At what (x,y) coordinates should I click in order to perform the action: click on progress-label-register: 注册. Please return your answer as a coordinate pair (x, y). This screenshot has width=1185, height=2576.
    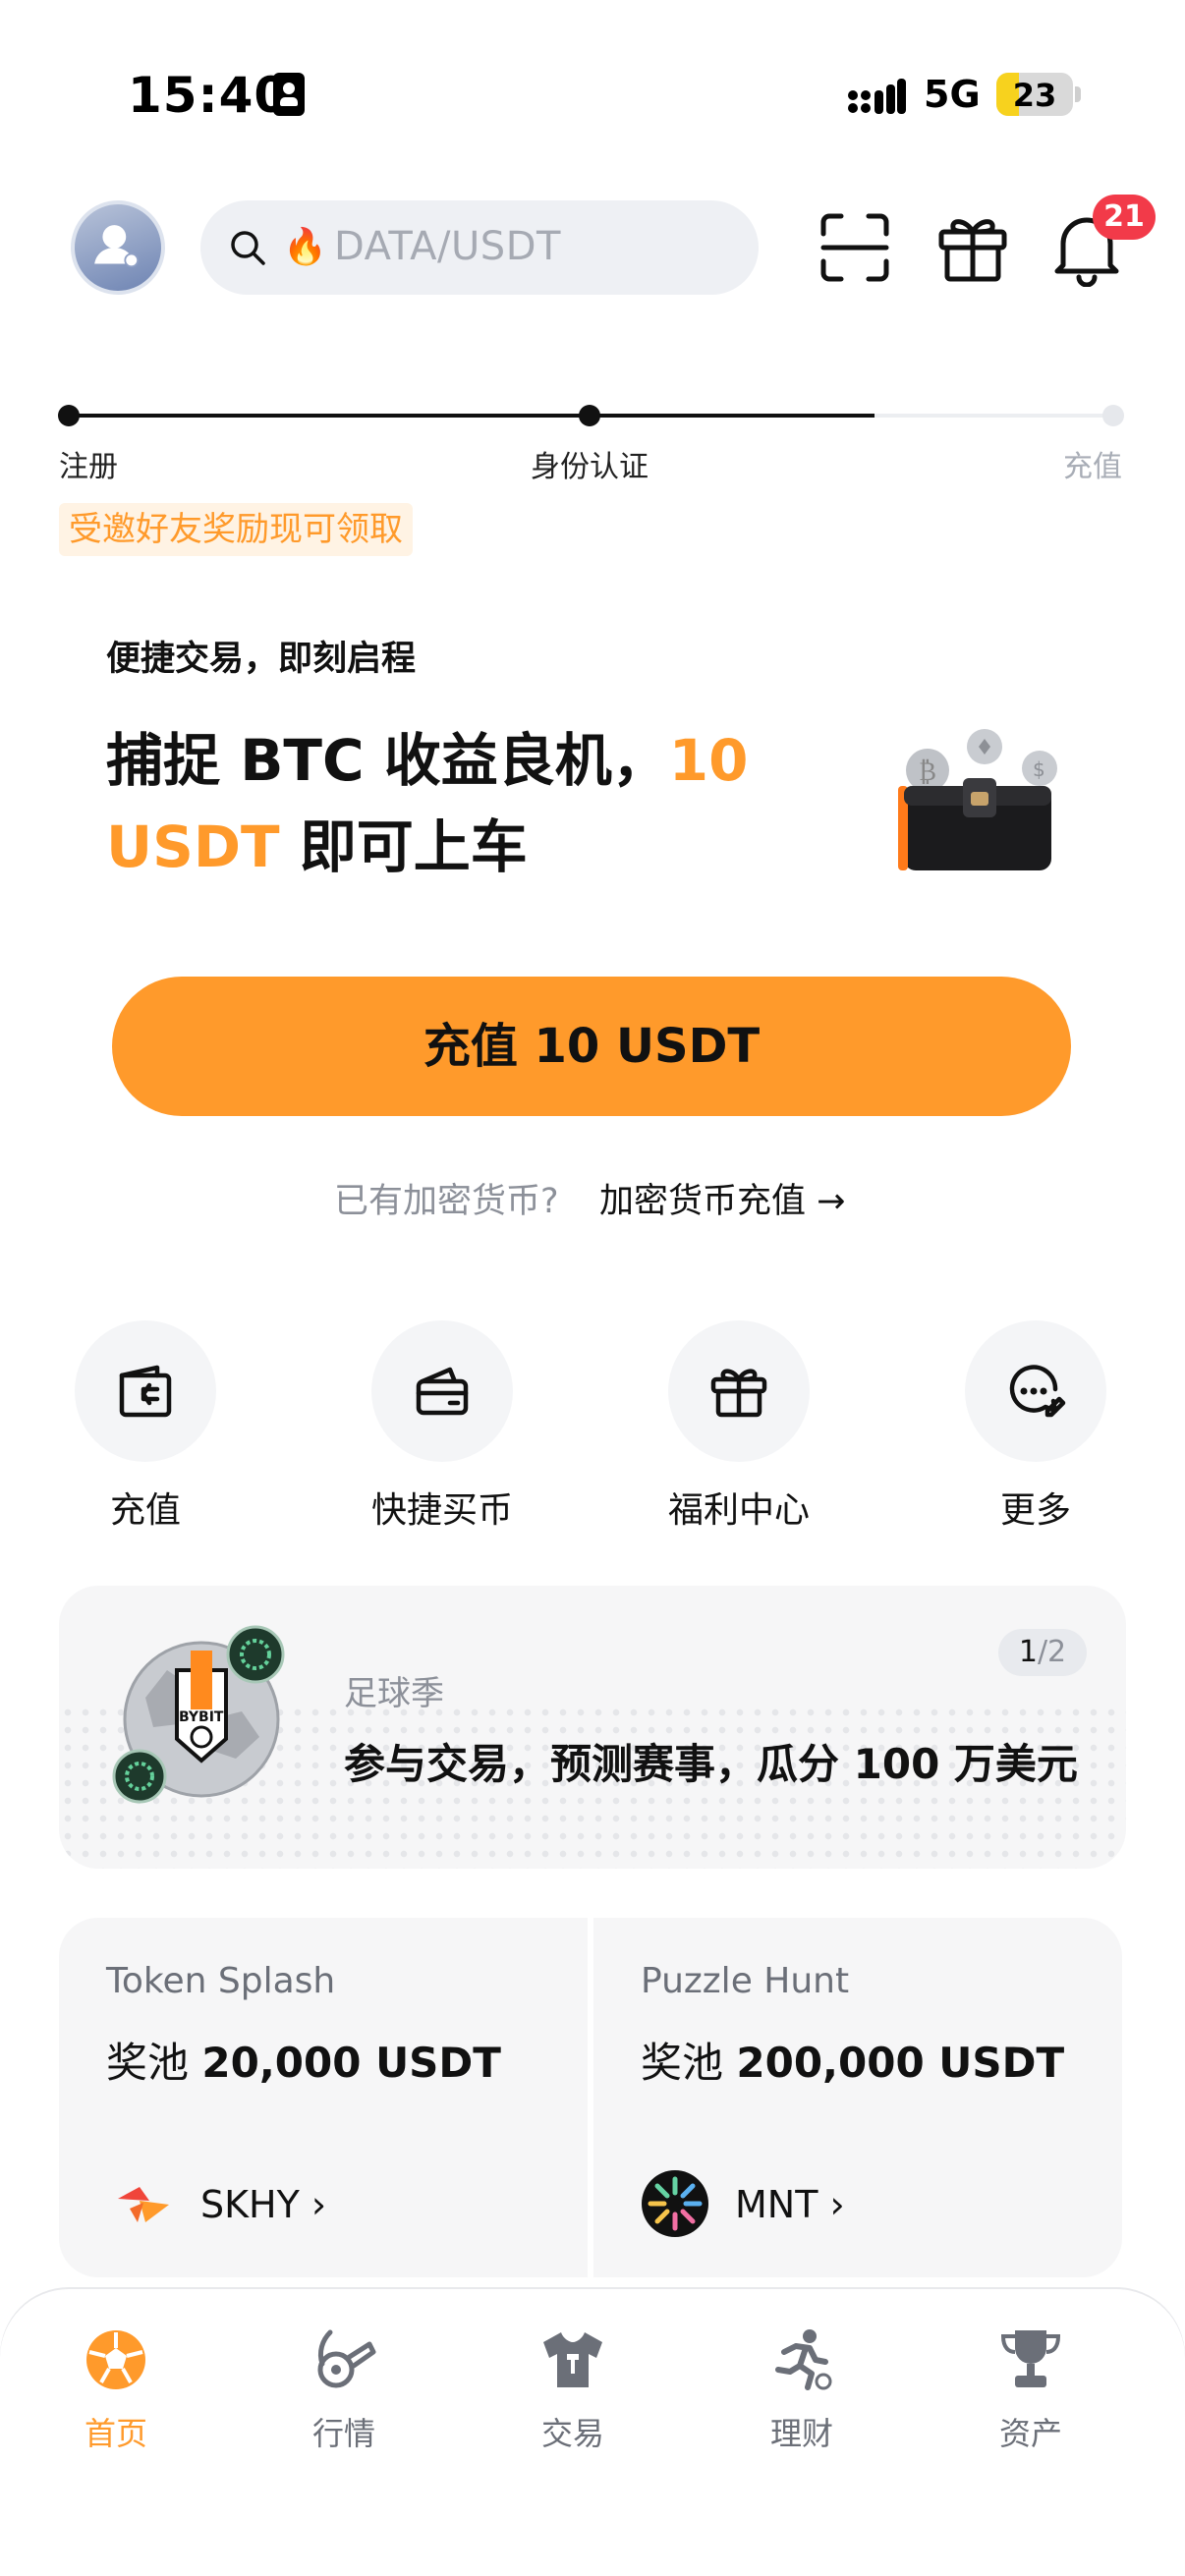
    Looking at the image, I should click on (89, 467).